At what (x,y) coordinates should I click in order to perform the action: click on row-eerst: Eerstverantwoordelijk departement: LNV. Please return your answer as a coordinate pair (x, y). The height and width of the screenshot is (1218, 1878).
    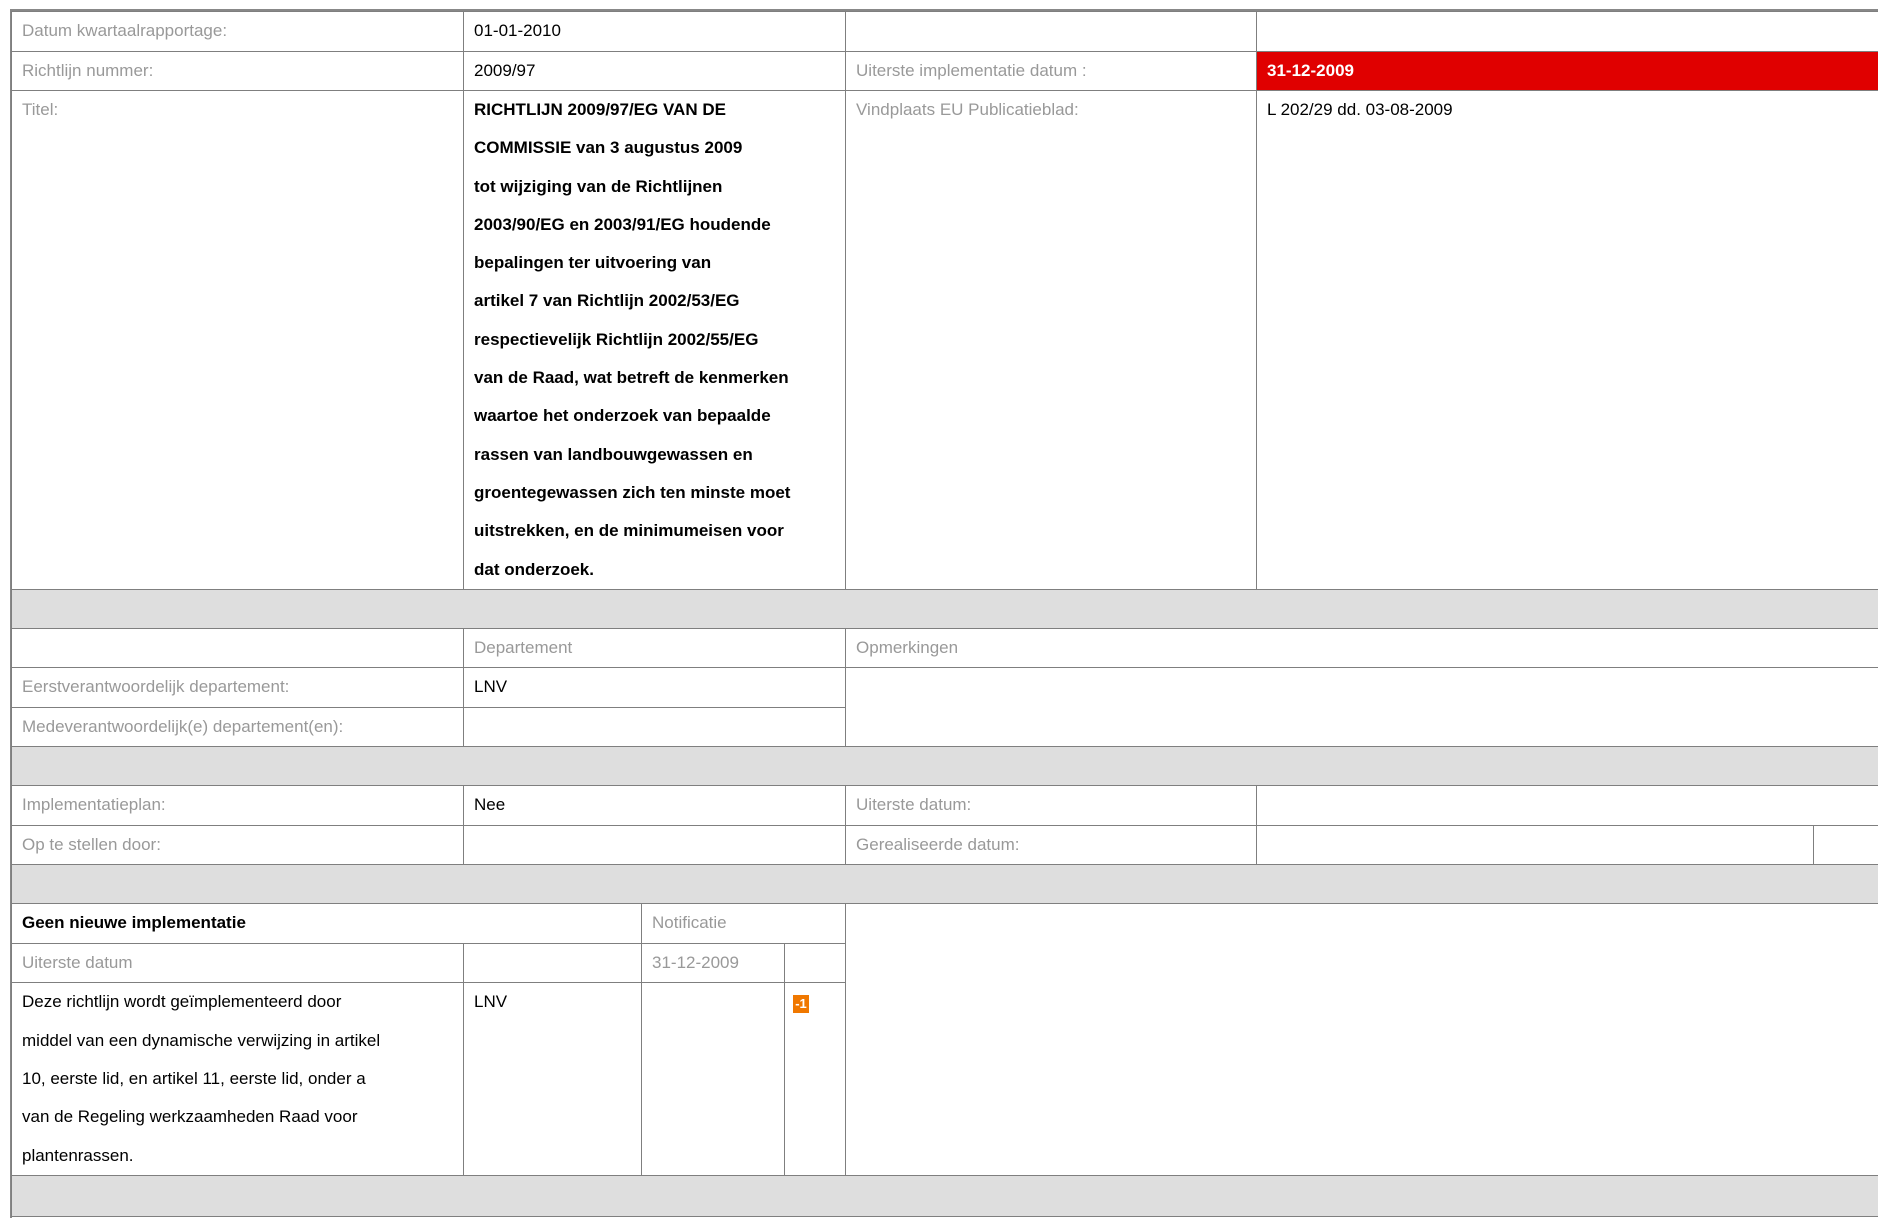
    Looking at the image, I should click on (944, 707).